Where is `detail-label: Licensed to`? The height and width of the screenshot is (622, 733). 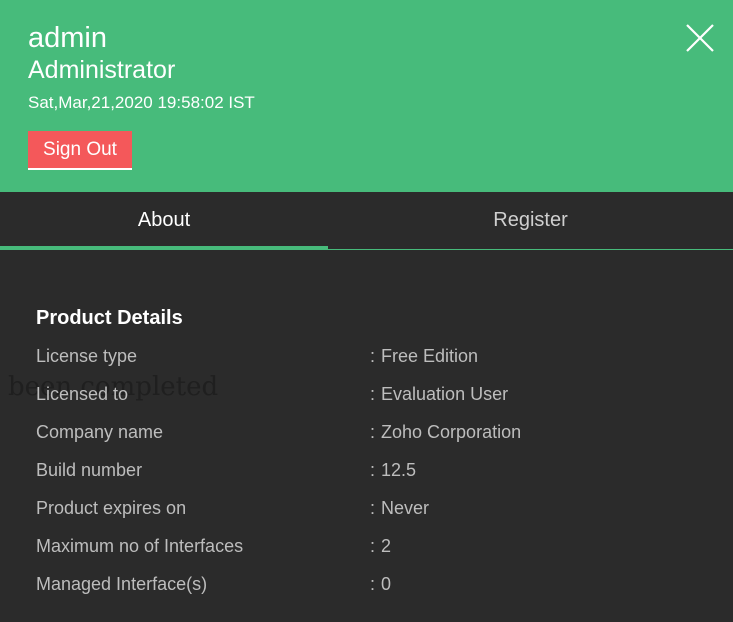
detail-label: Licensed to is located at coordinates (82, 394).